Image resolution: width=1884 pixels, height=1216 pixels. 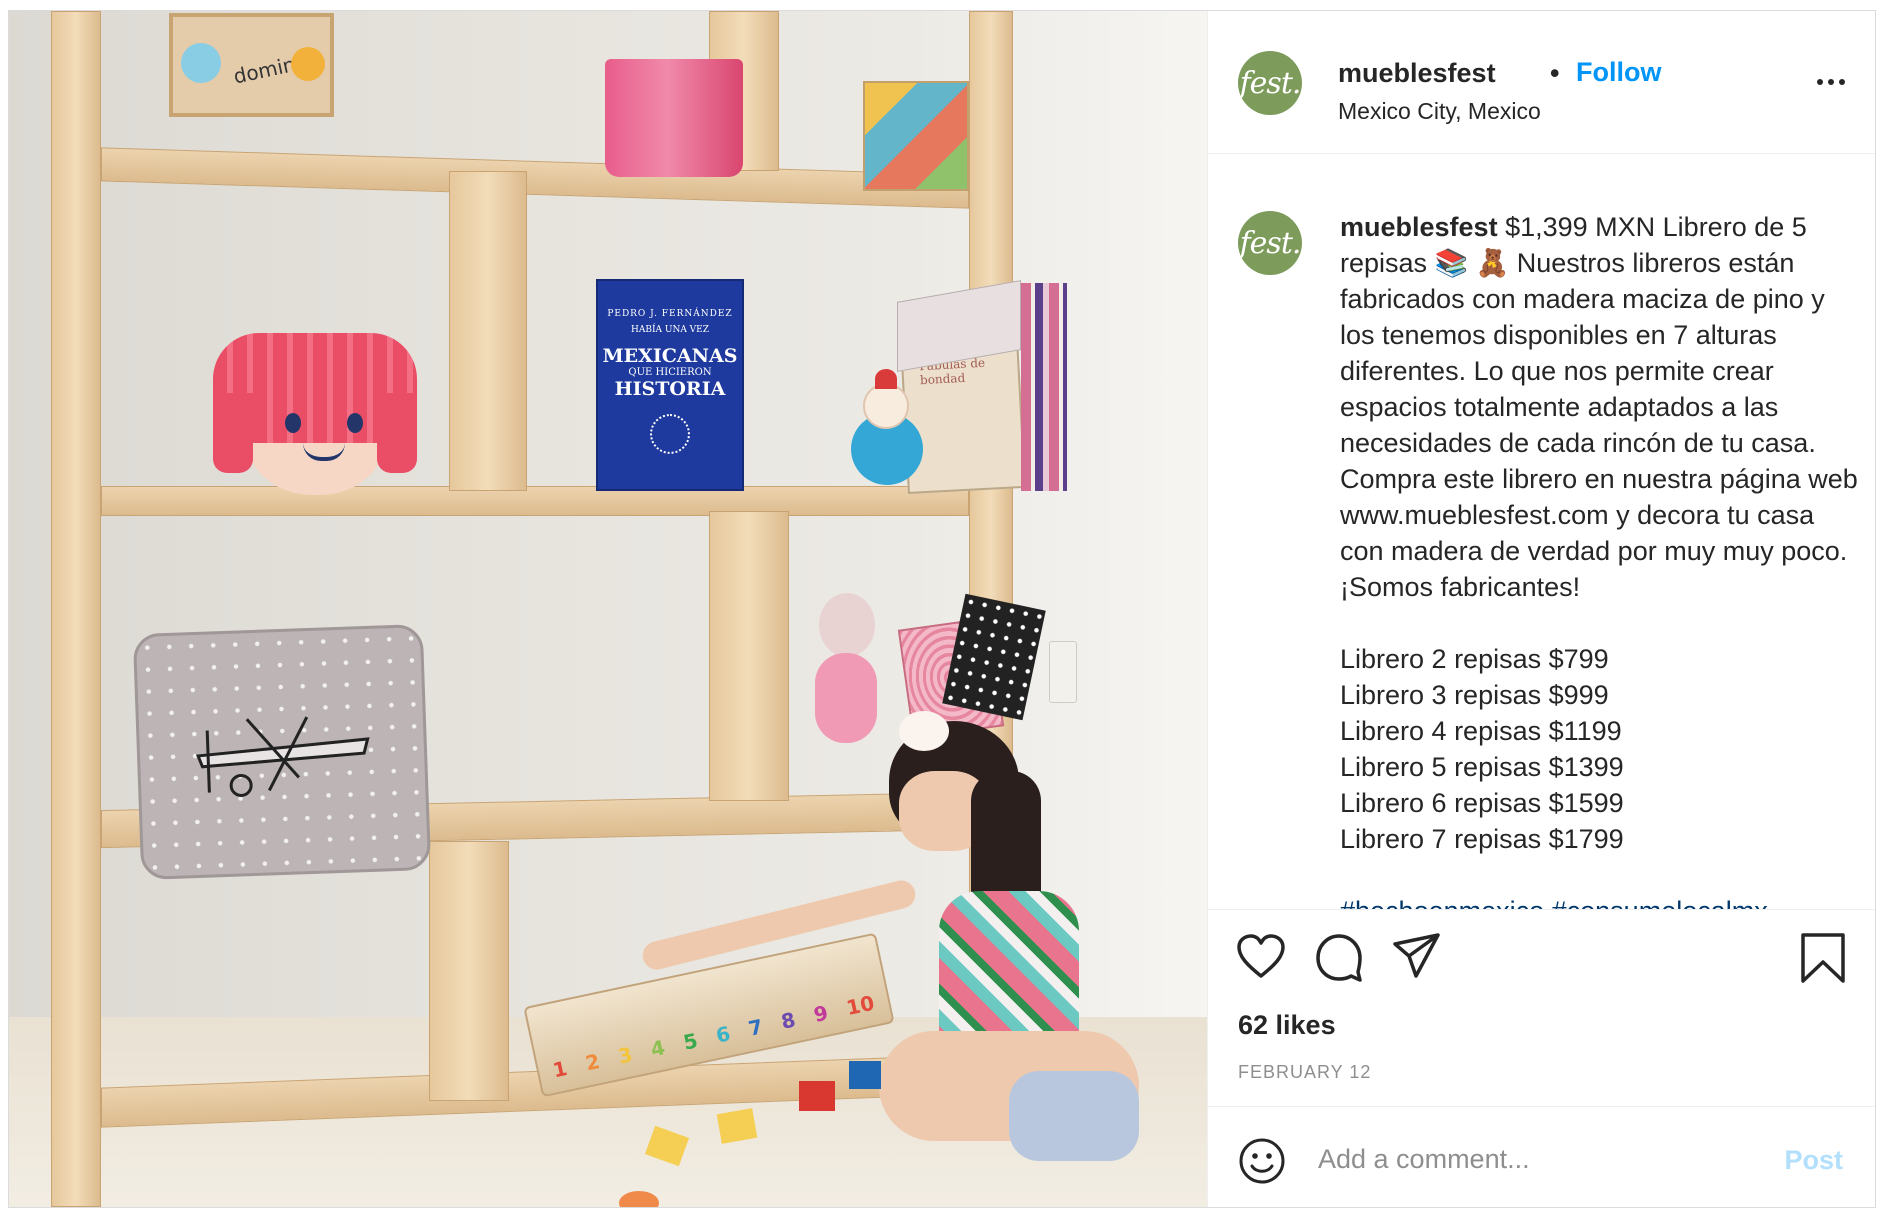 I want to click on wall-socket, so click(x=1063, y=672).